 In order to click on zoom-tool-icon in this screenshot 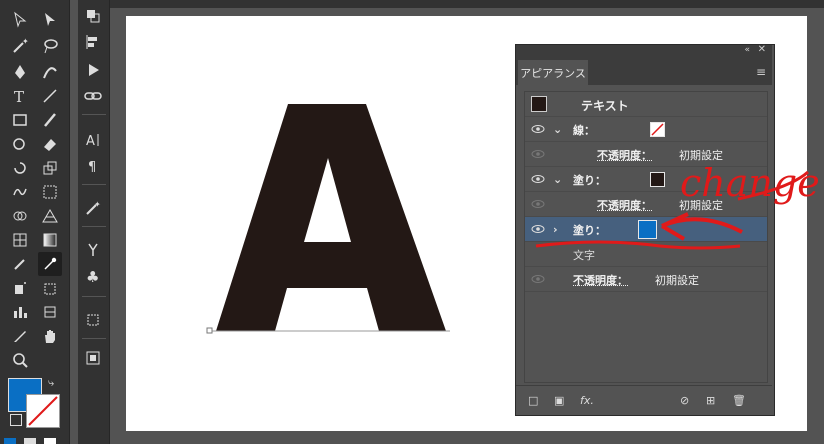, I will do `click(20, 360)`.